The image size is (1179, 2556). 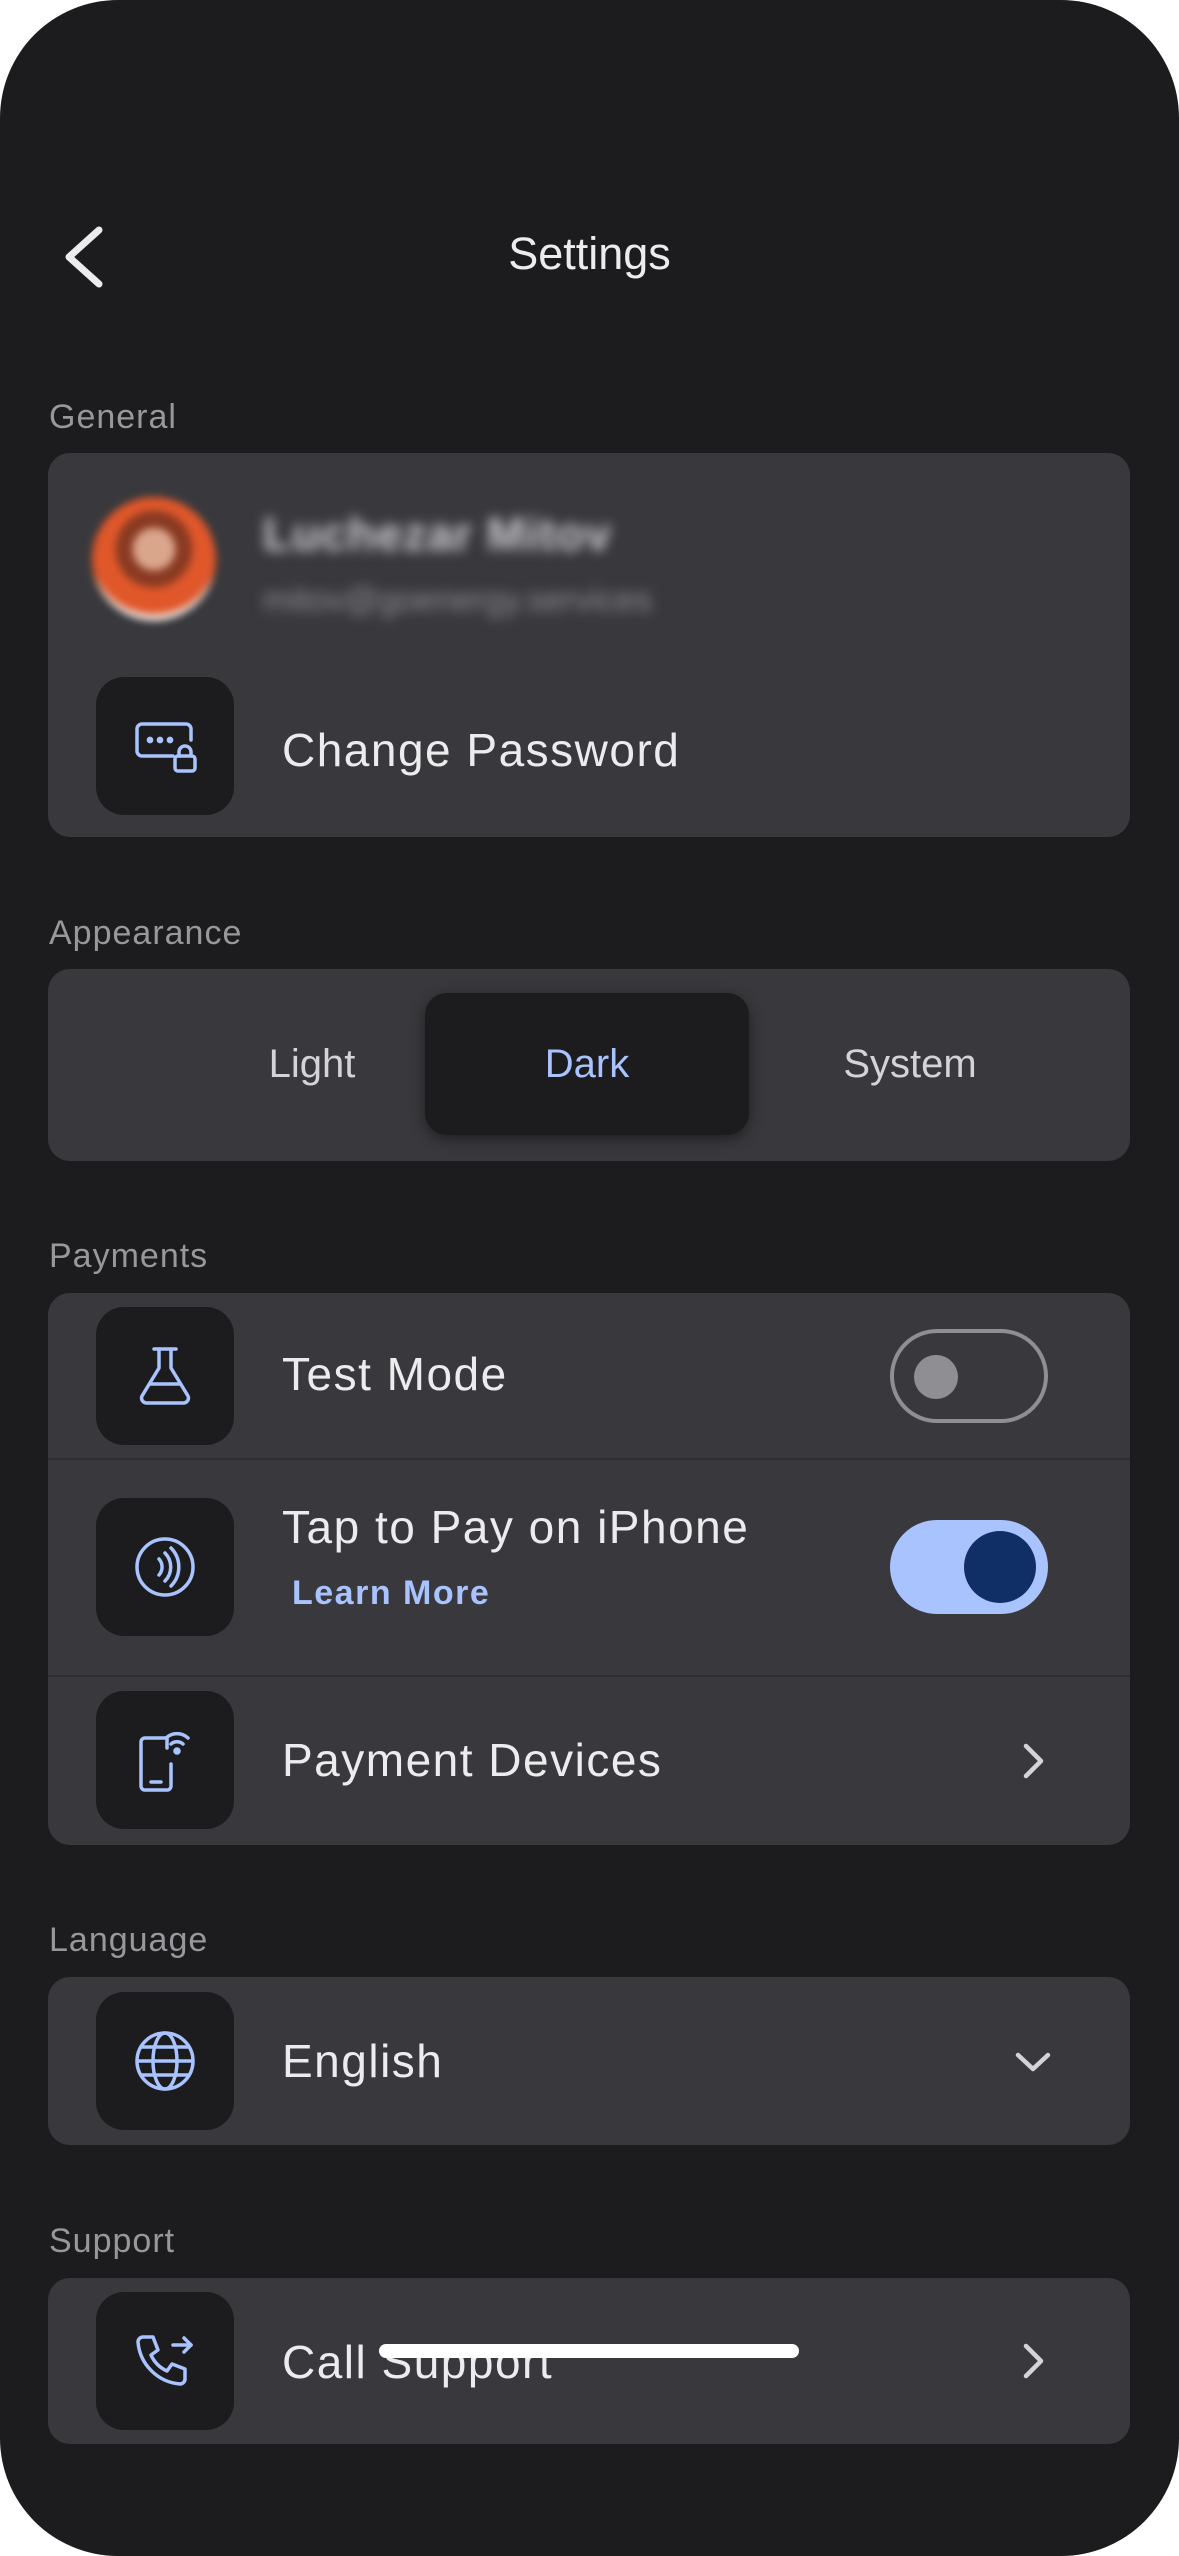 What do you see at coordinates (395, 1374) in the screenshot?
I see `test-mode-label: Test Mode` at bounding box center [395, 1374].